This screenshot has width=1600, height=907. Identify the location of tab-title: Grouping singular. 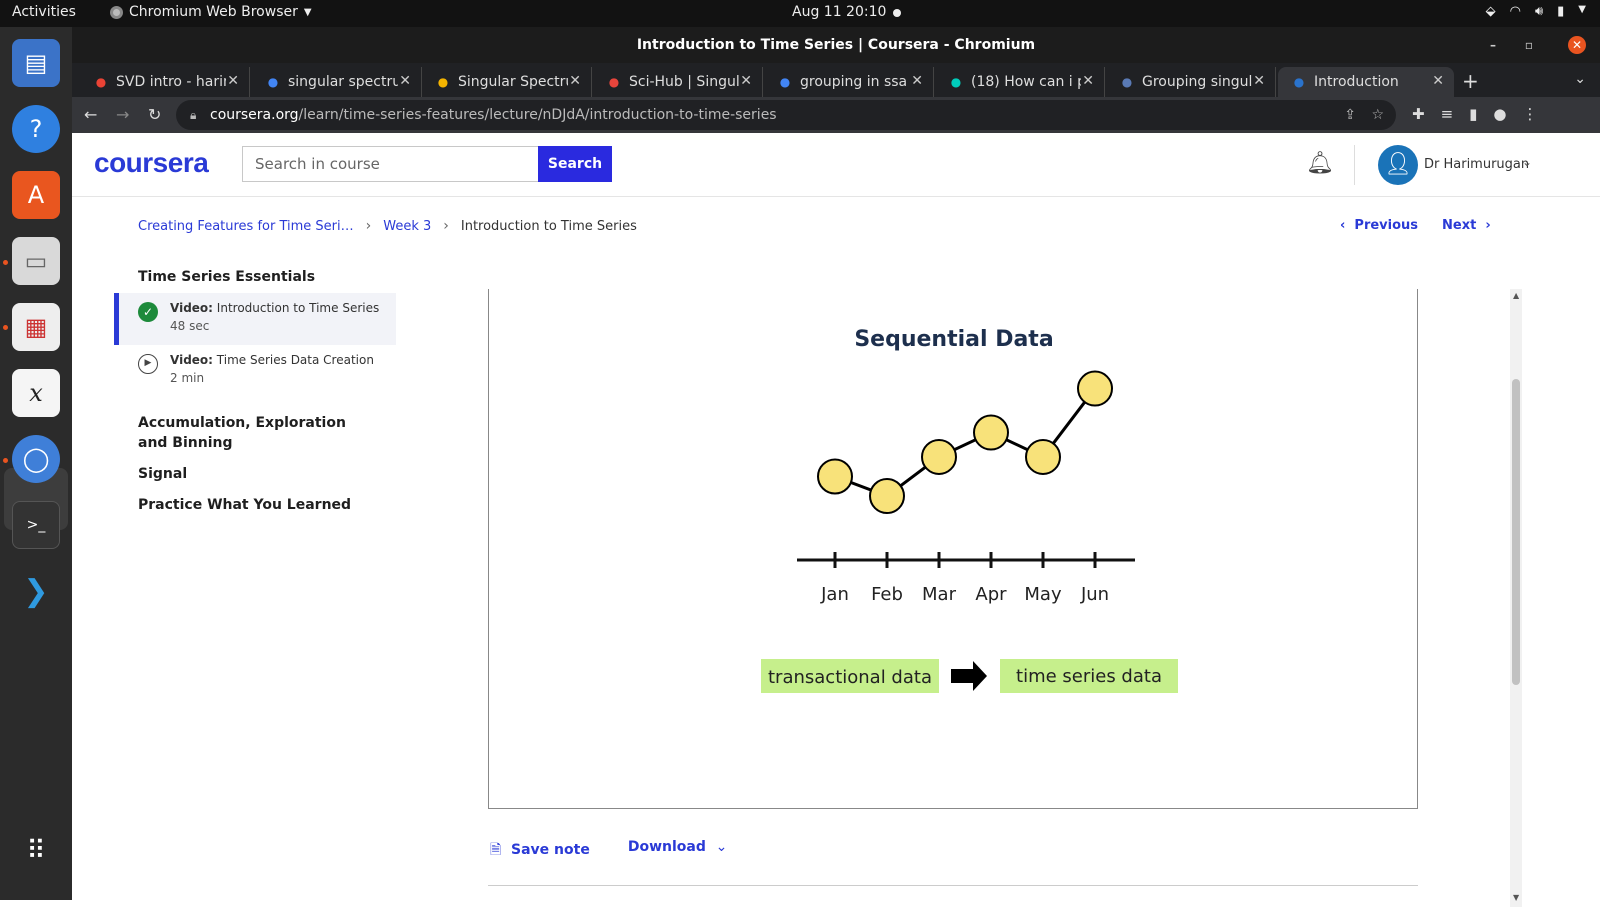
(1197, 82).